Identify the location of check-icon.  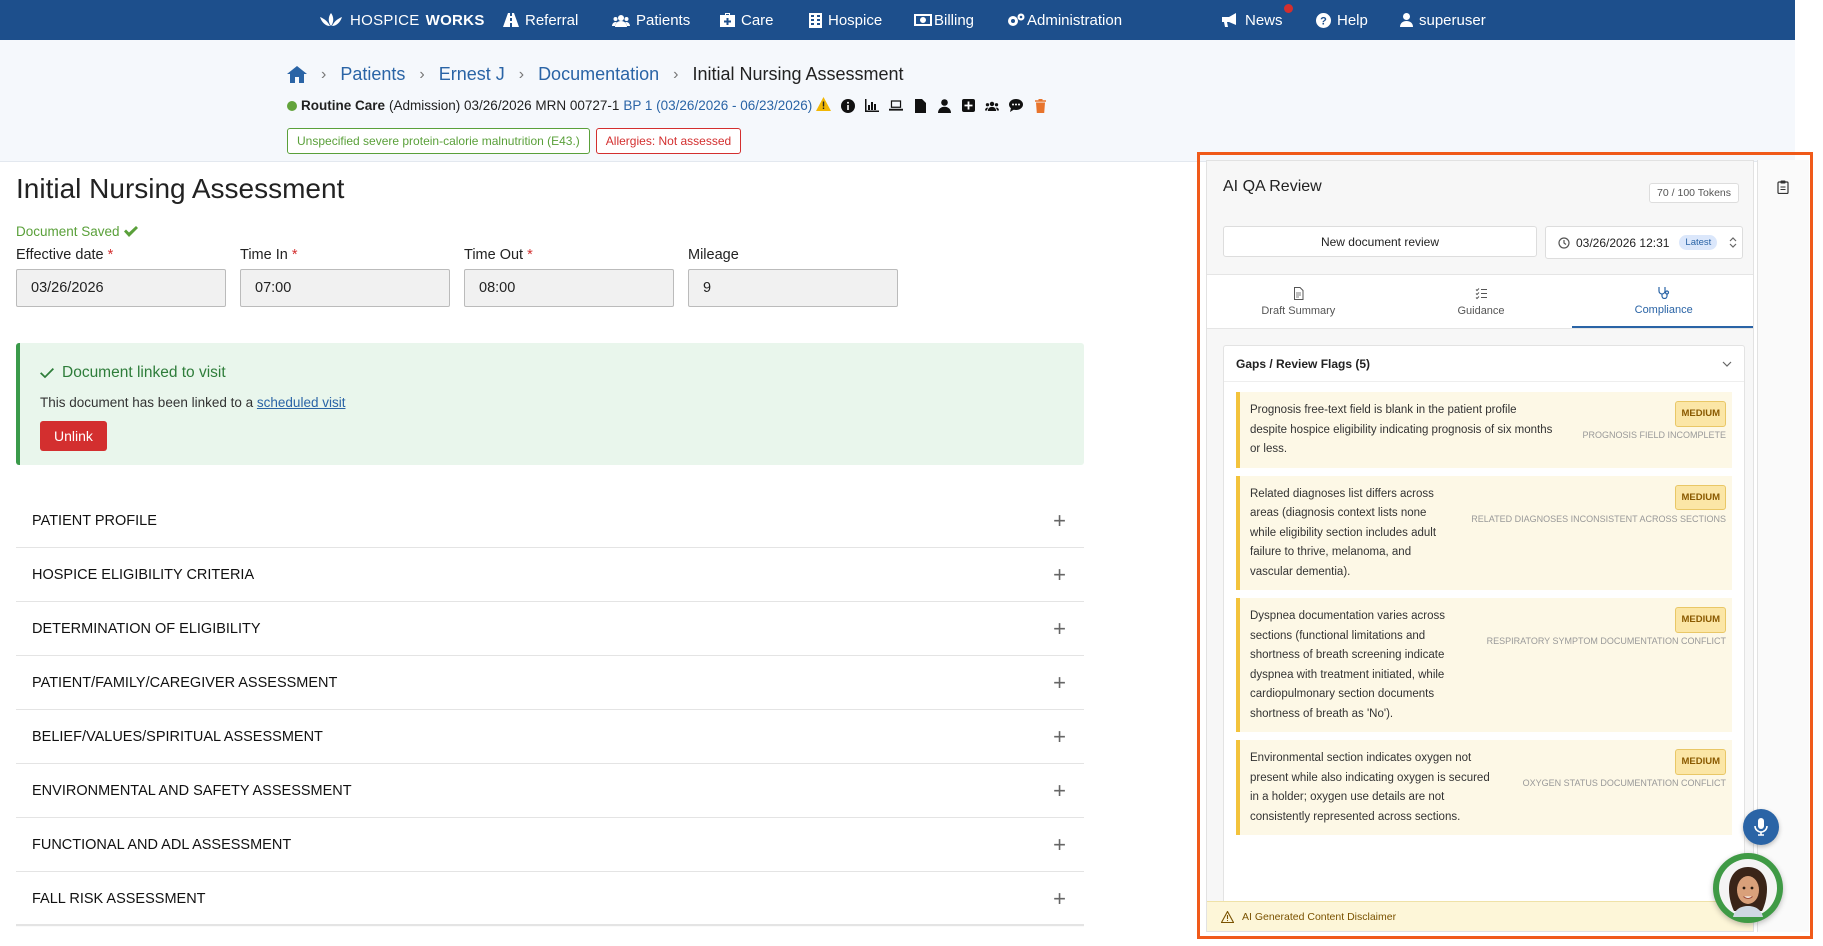
(47, 372).